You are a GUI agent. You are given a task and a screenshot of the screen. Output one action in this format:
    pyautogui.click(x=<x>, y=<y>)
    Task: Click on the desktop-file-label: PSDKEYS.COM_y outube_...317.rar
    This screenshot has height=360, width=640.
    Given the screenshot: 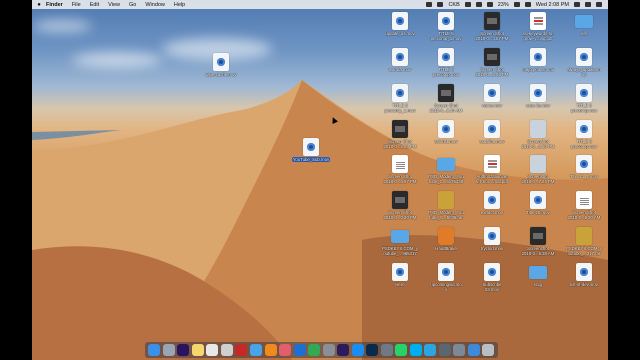 What is the action you would take?
    pyautogui.click(x=584, y=251)
    